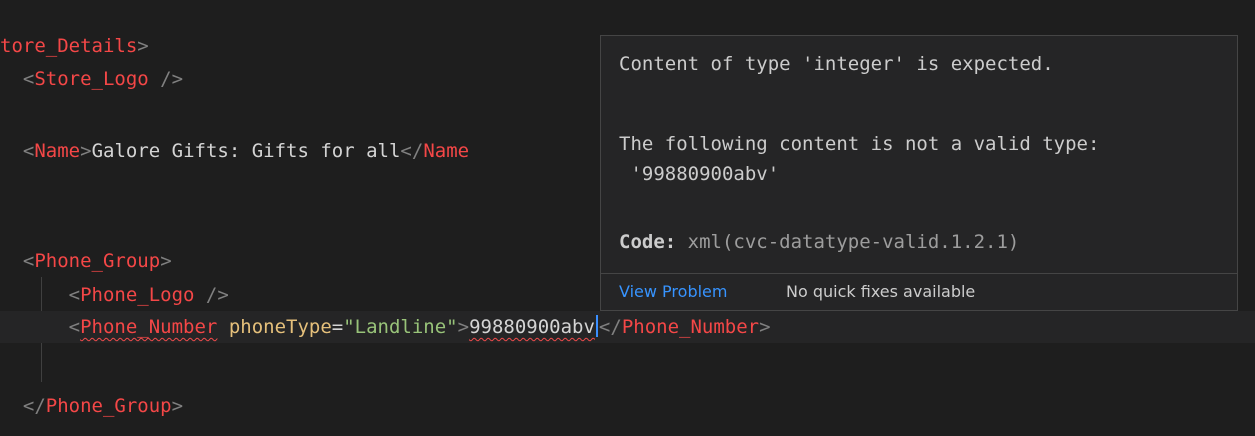 The width and height of the screenshot is (1255, 436). I want to click on code-line-7: </Phone_Group>, so click(627, 406).